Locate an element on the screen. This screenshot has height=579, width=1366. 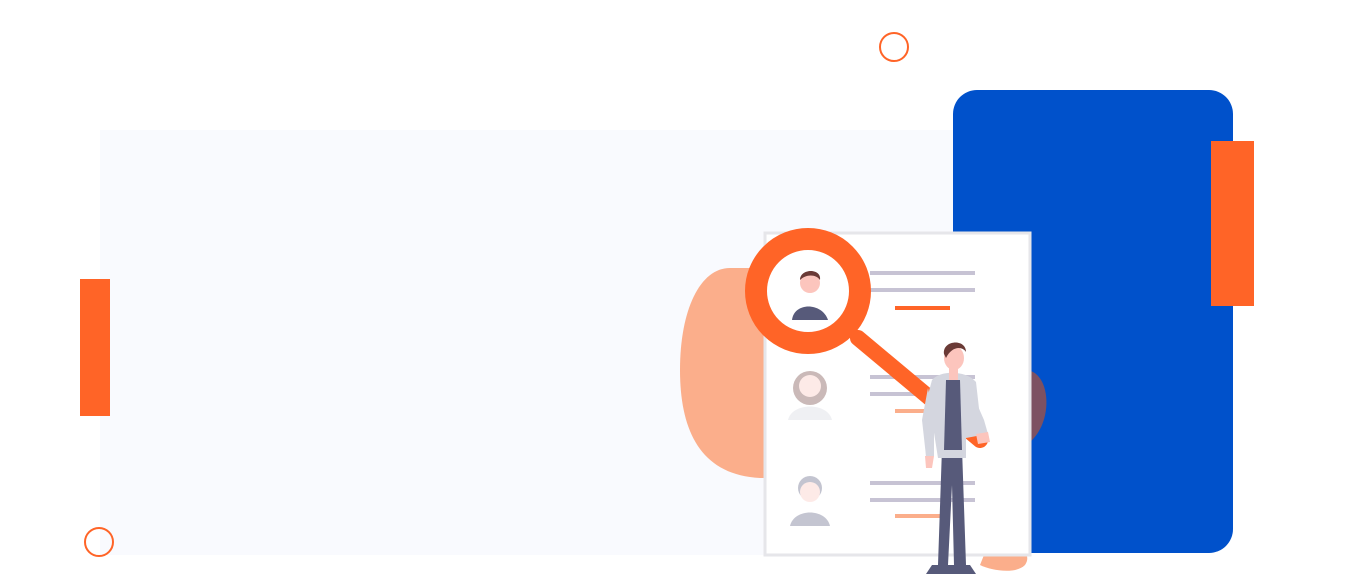
right-accent-bar is located at coordinates (1232, 223).